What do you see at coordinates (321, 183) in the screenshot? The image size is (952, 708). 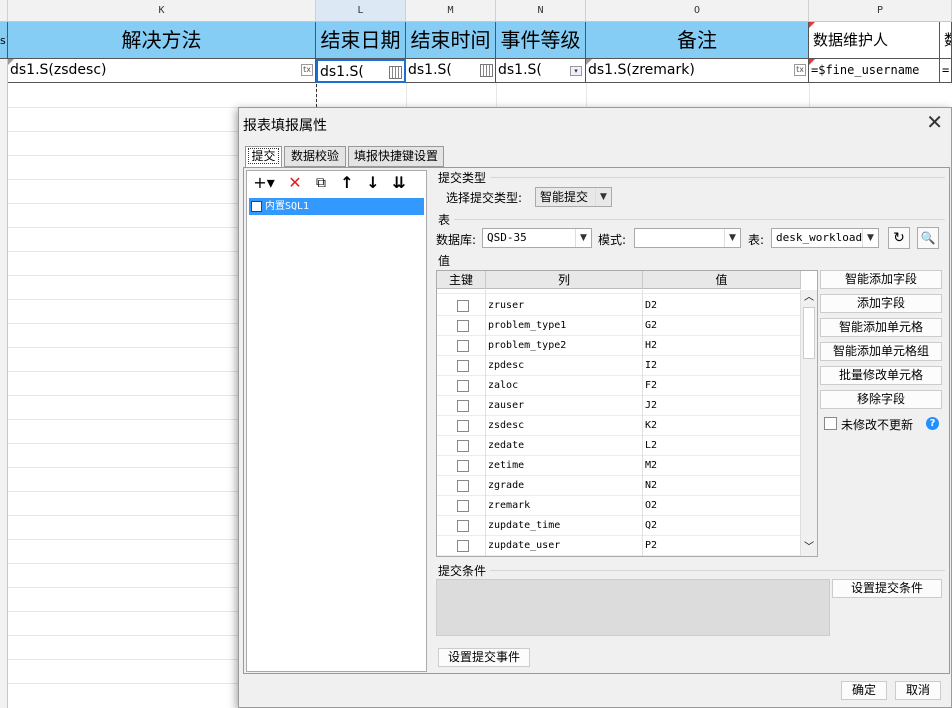 I see `copy-icon: ⧉` at bounding box center [321, 183].